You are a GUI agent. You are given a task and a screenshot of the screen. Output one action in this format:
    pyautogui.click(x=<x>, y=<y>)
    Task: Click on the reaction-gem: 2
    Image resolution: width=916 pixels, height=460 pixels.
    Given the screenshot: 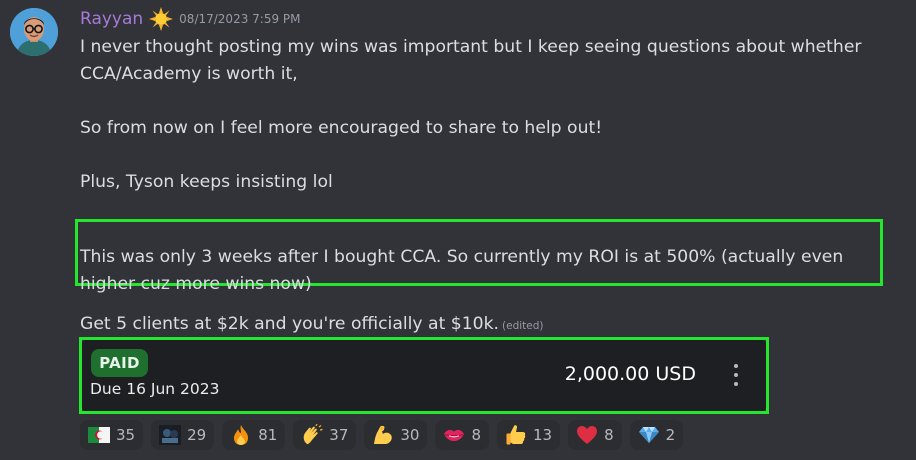 What is the action you would take?
    pyautogui.click(x=656, y=435)
    